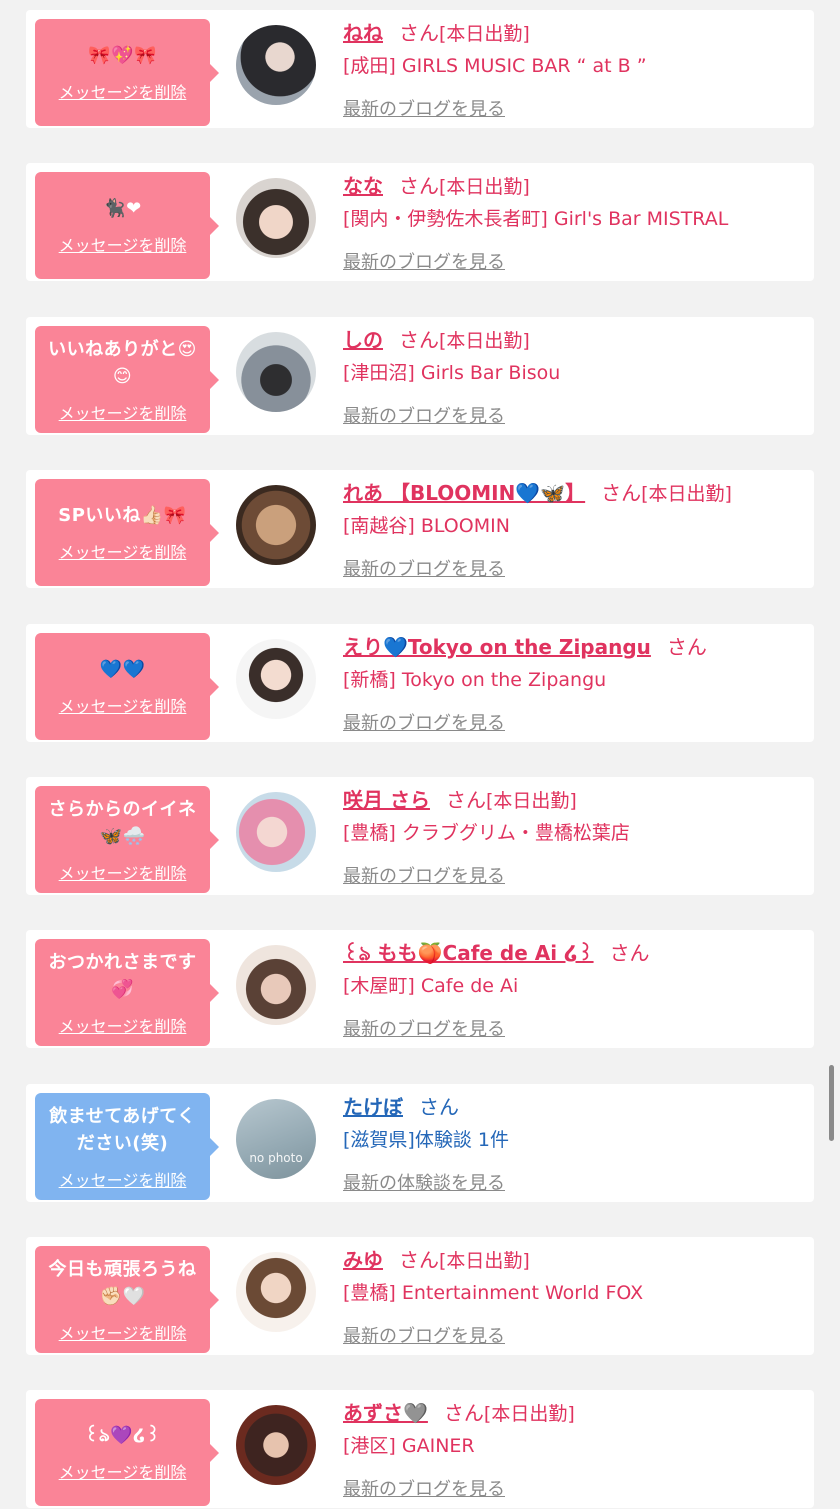 This screenshot has width=840, height=1509. I want to click on message-bubble: 今日も頑張ろうね✊🏻🤍 メッセージを削除, so click(127, 1299).